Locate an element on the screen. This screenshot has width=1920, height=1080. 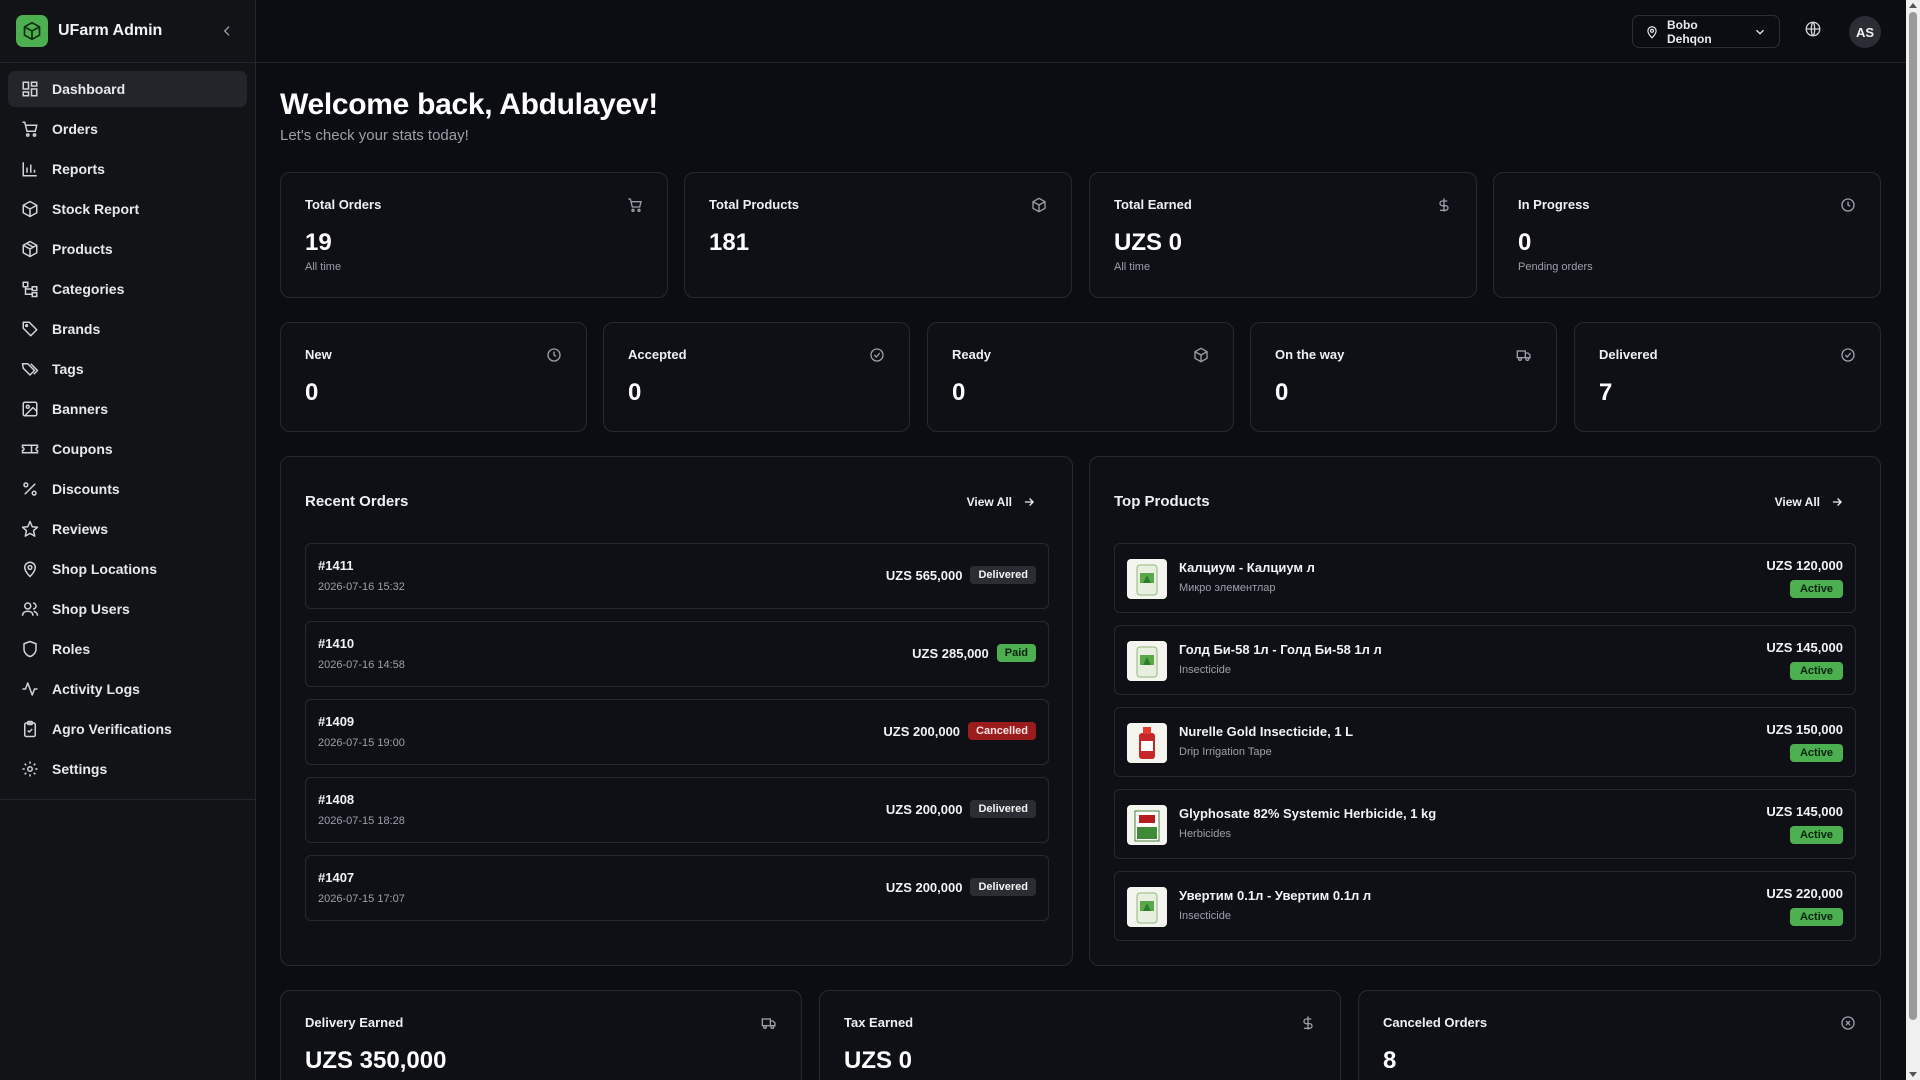
order-amount: UZS 565,000 is located at coordinates (924, 575).